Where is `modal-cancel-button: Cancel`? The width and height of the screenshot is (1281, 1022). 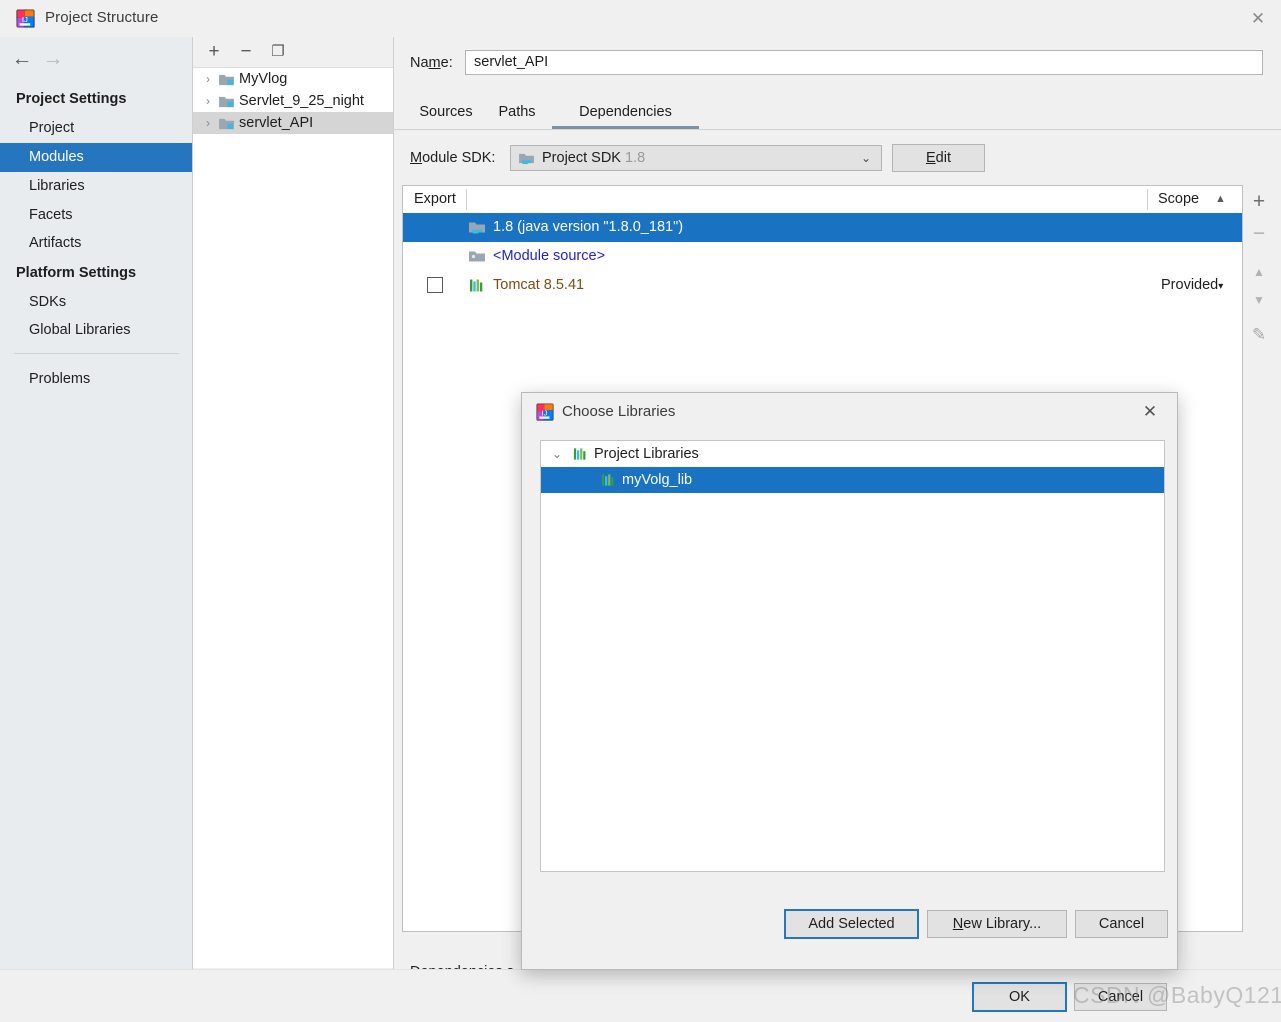 modal-cancel-button: Cancel is located at coordinates (1121, 924).